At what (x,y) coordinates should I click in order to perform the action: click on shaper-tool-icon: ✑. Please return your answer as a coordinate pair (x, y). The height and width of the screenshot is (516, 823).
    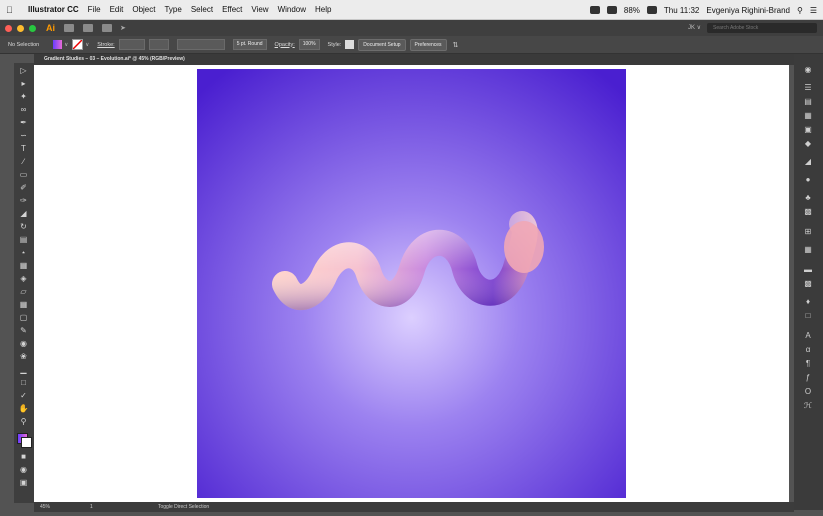
    Looking at the image, I should click on (23, 201).